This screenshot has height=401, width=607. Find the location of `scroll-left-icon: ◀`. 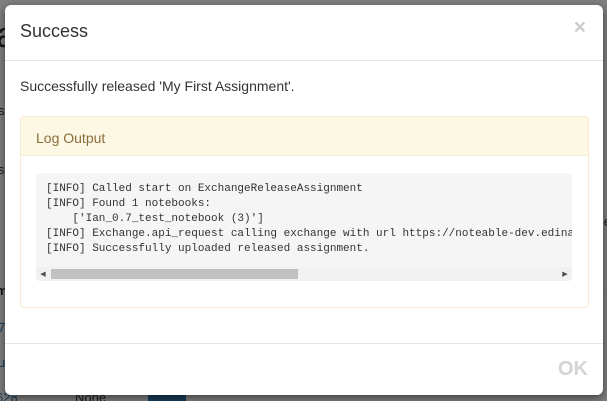

scroll-left-icon: ◀ is located at coordinates (43, 274).